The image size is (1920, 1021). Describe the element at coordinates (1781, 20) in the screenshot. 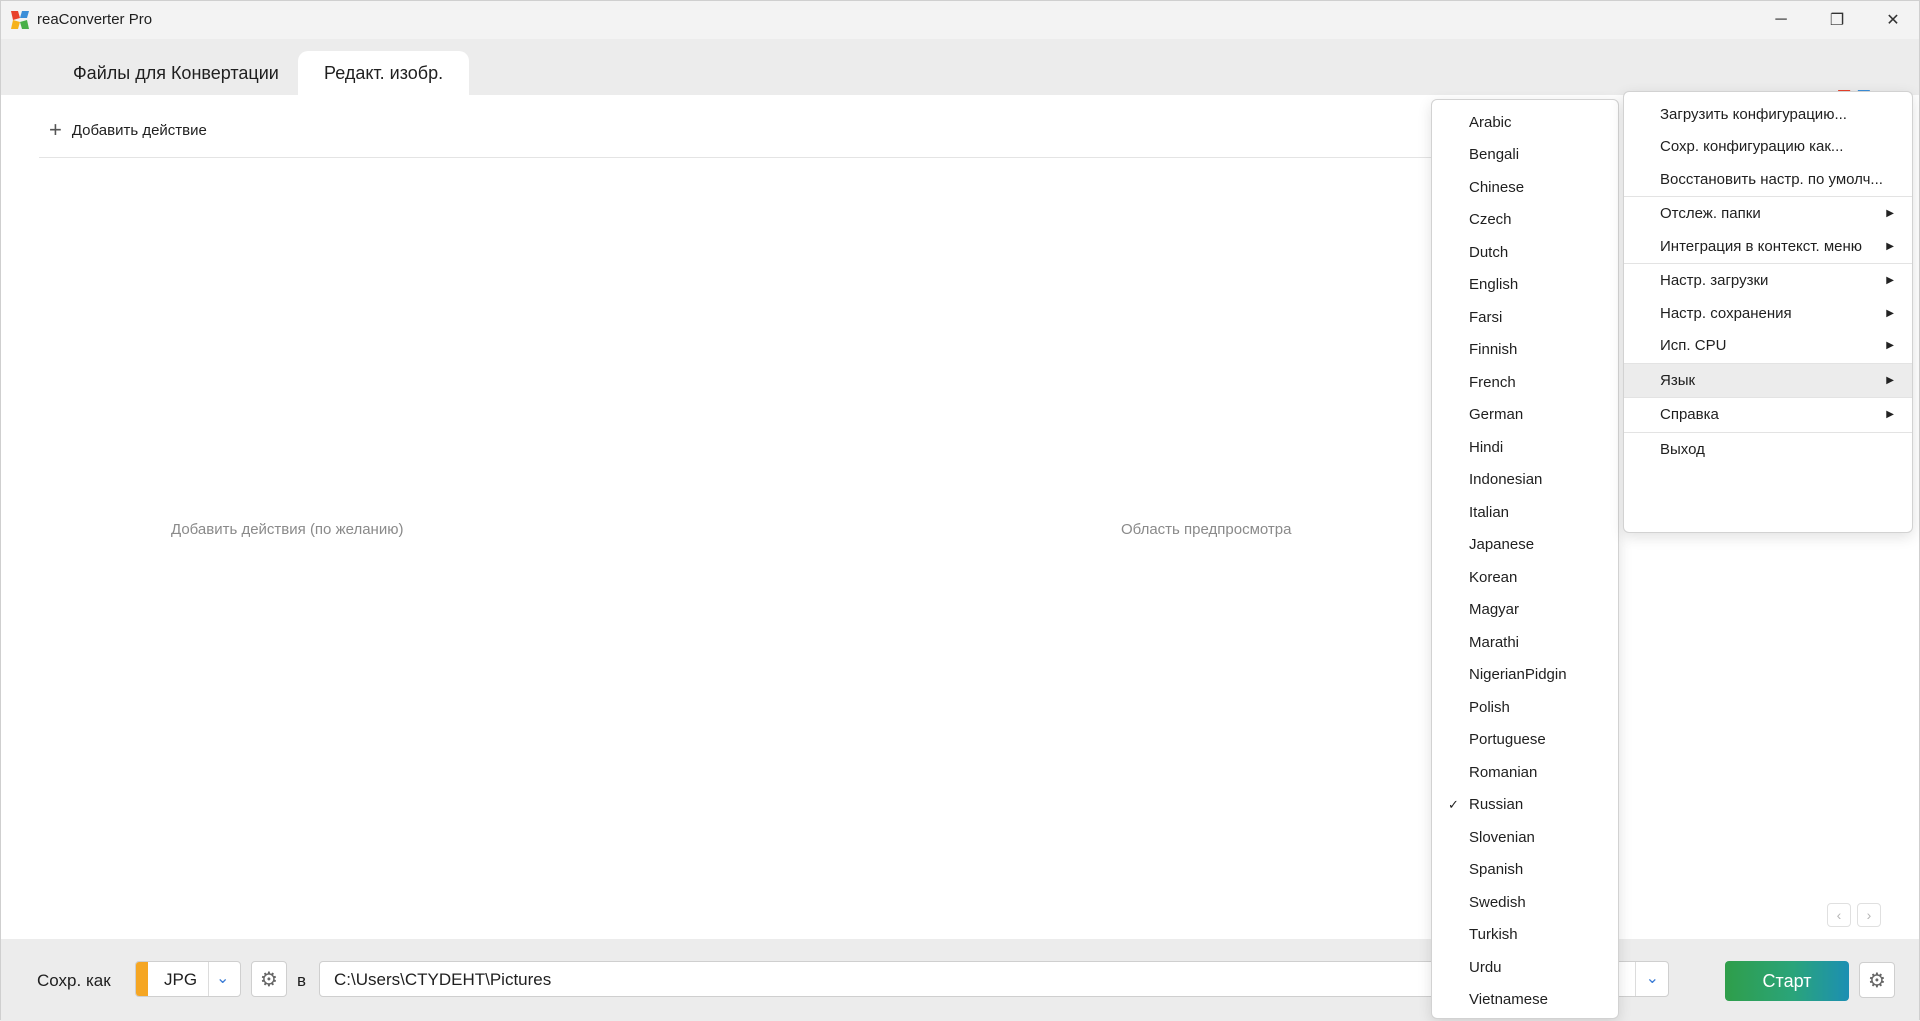

I see `minimize-button: ─` at that location.